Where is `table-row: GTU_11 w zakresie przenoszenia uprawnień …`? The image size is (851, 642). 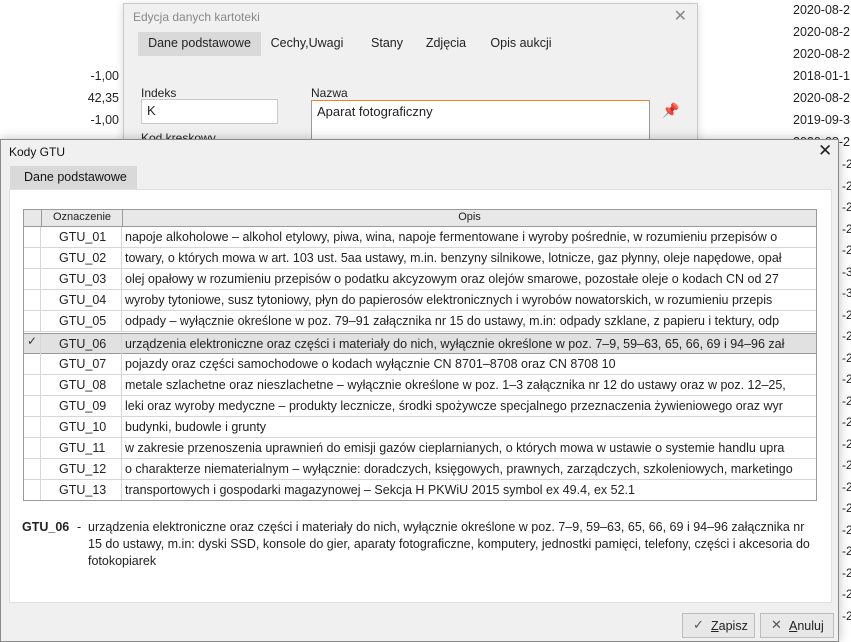
table-row: GTU_11 w zakresie przenoszenia uprawnień … is located at coordinates (420, 448).